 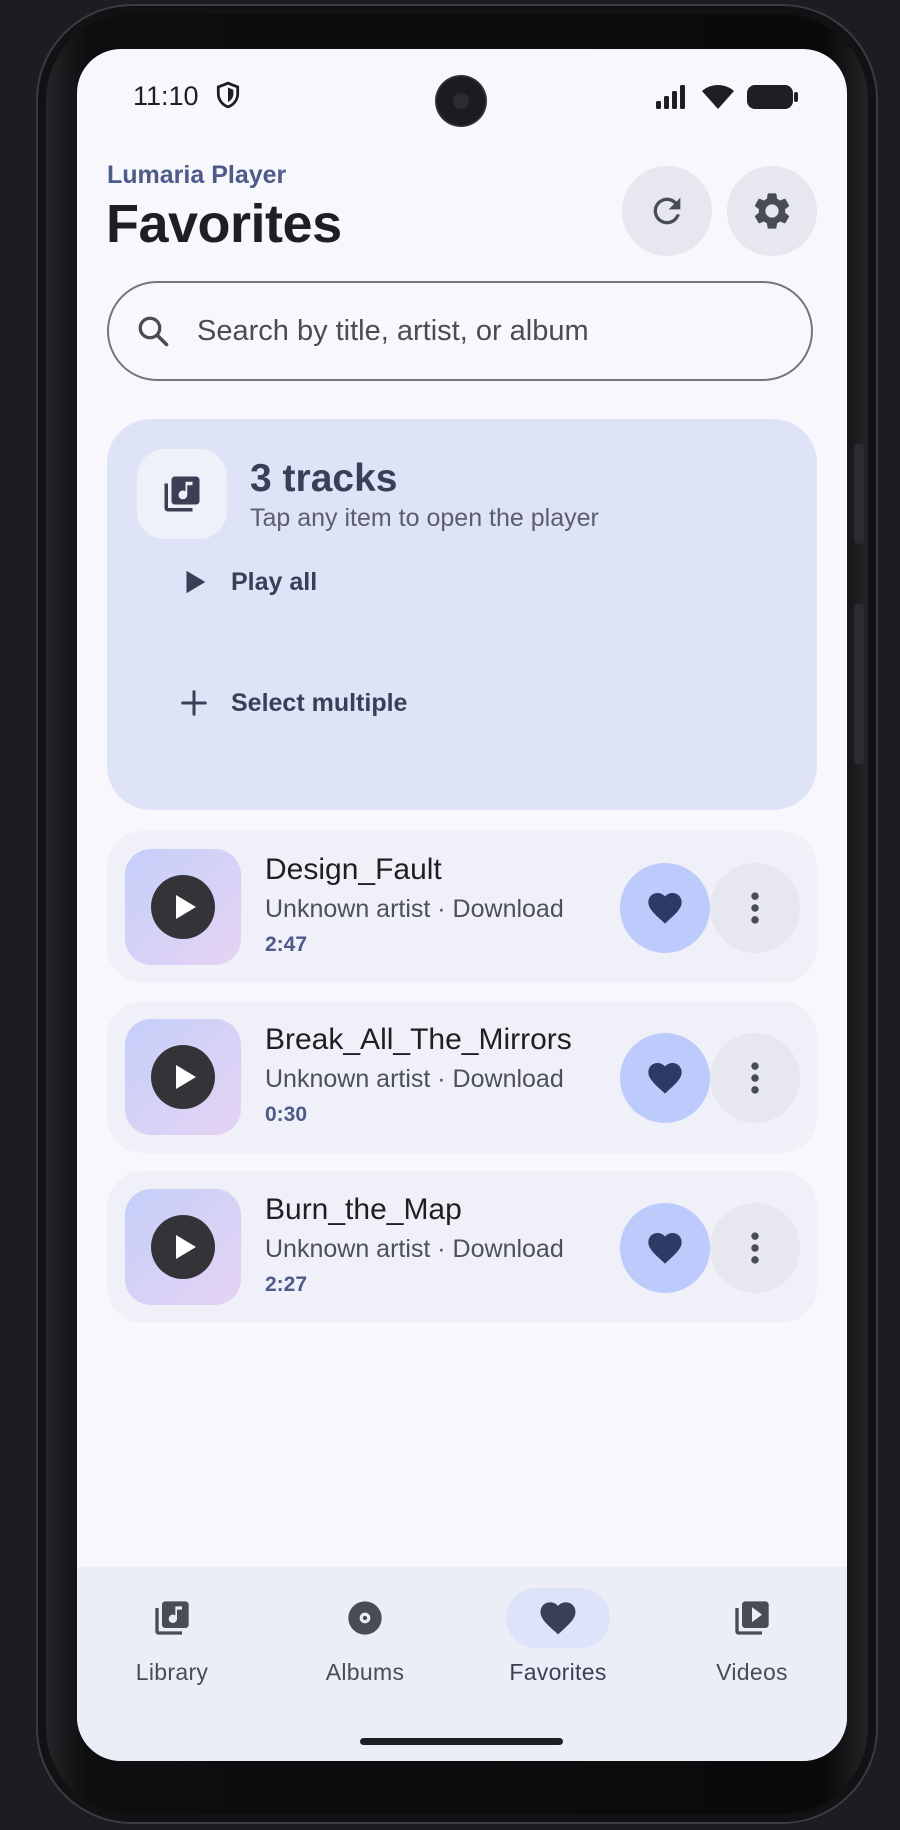 I want to click on track-title: Burn_the_Map, so click(x=363, y=1209).